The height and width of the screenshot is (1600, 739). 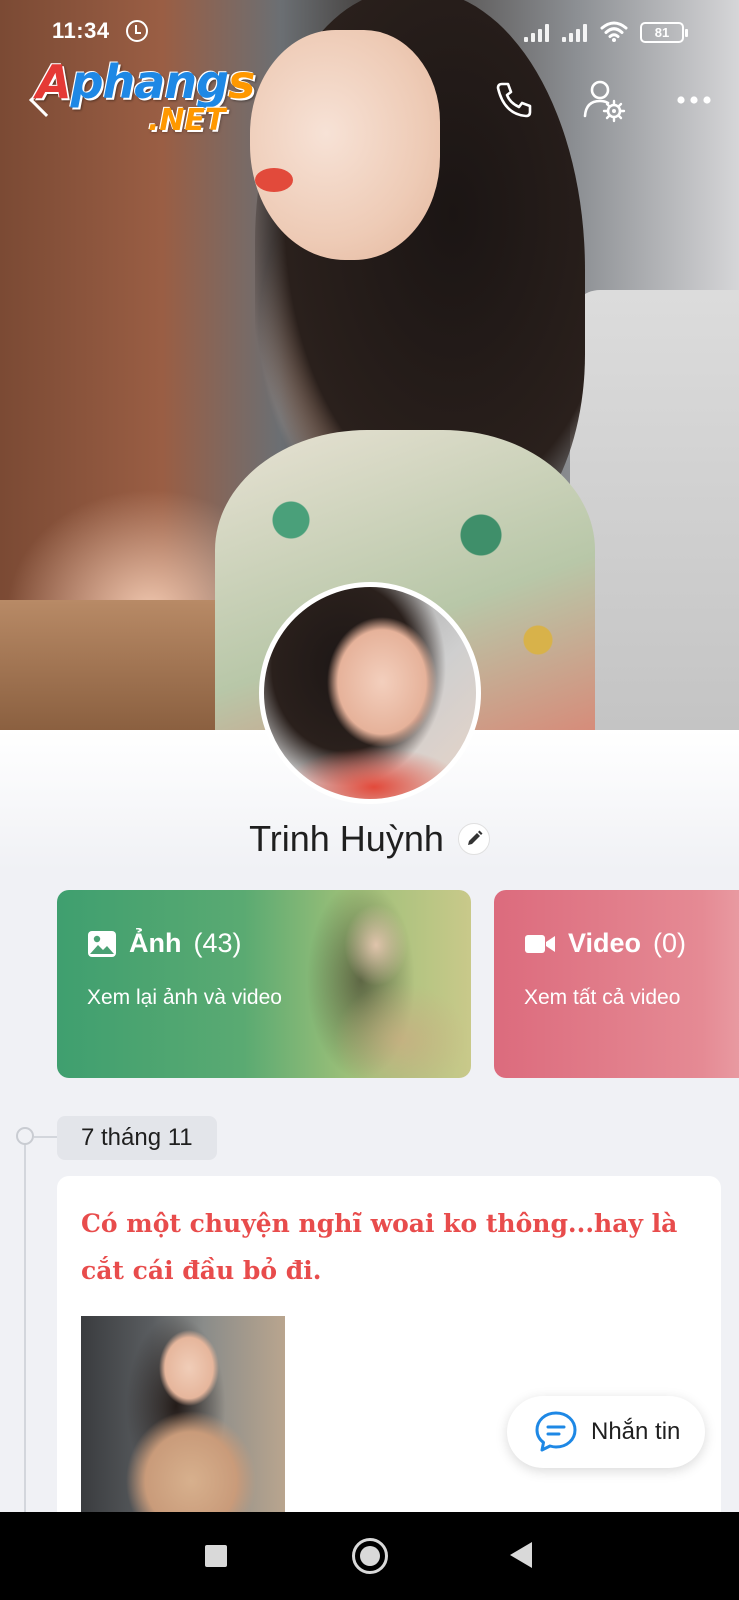 What do you see at coordinates (25, 1322) in the screenshot?
I see `timeline-line` at bounding box center [25, 1322].